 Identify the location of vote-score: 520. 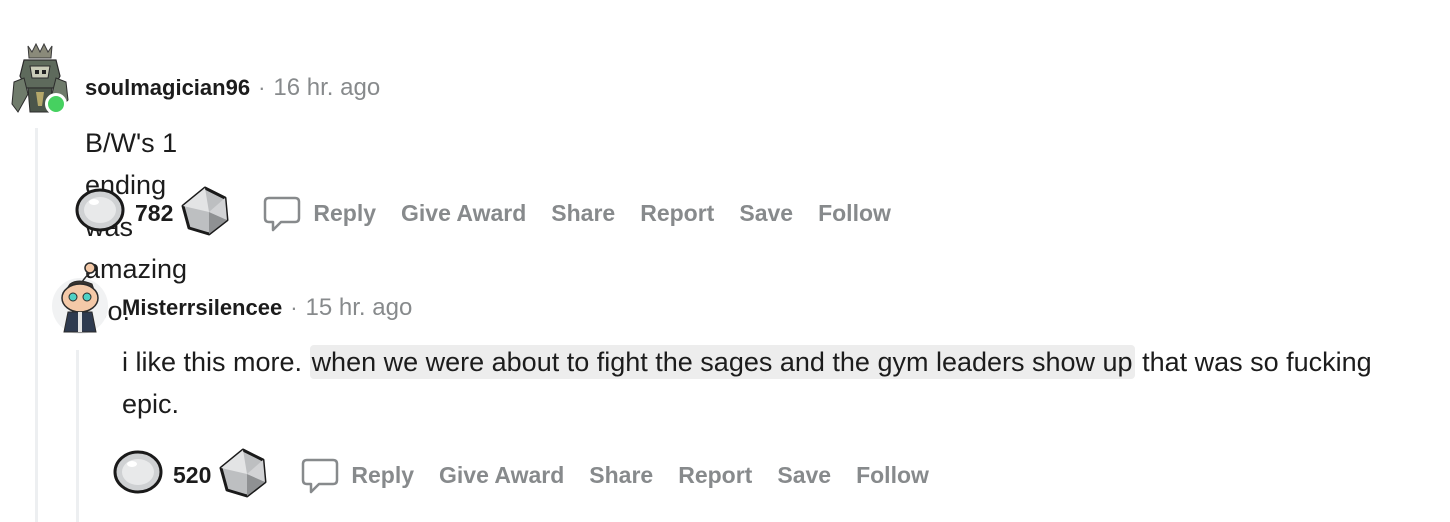
(192, 475).